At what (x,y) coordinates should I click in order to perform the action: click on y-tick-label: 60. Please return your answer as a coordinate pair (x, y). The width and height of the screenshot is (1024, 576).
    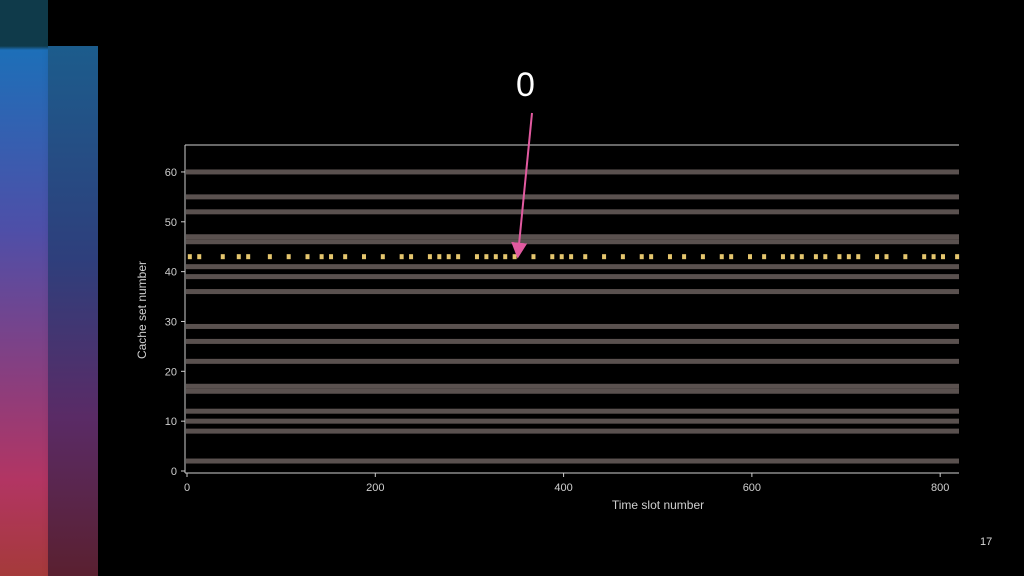
    Looking at the image, I should click on (171, 173).